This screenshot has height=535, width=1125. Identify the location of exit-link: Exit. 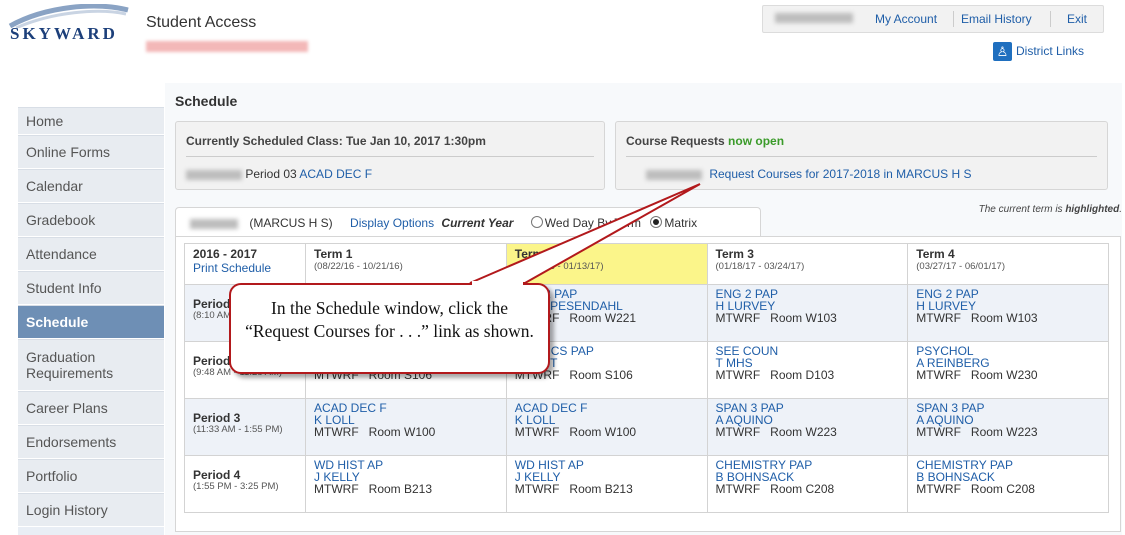
(1077, 19).